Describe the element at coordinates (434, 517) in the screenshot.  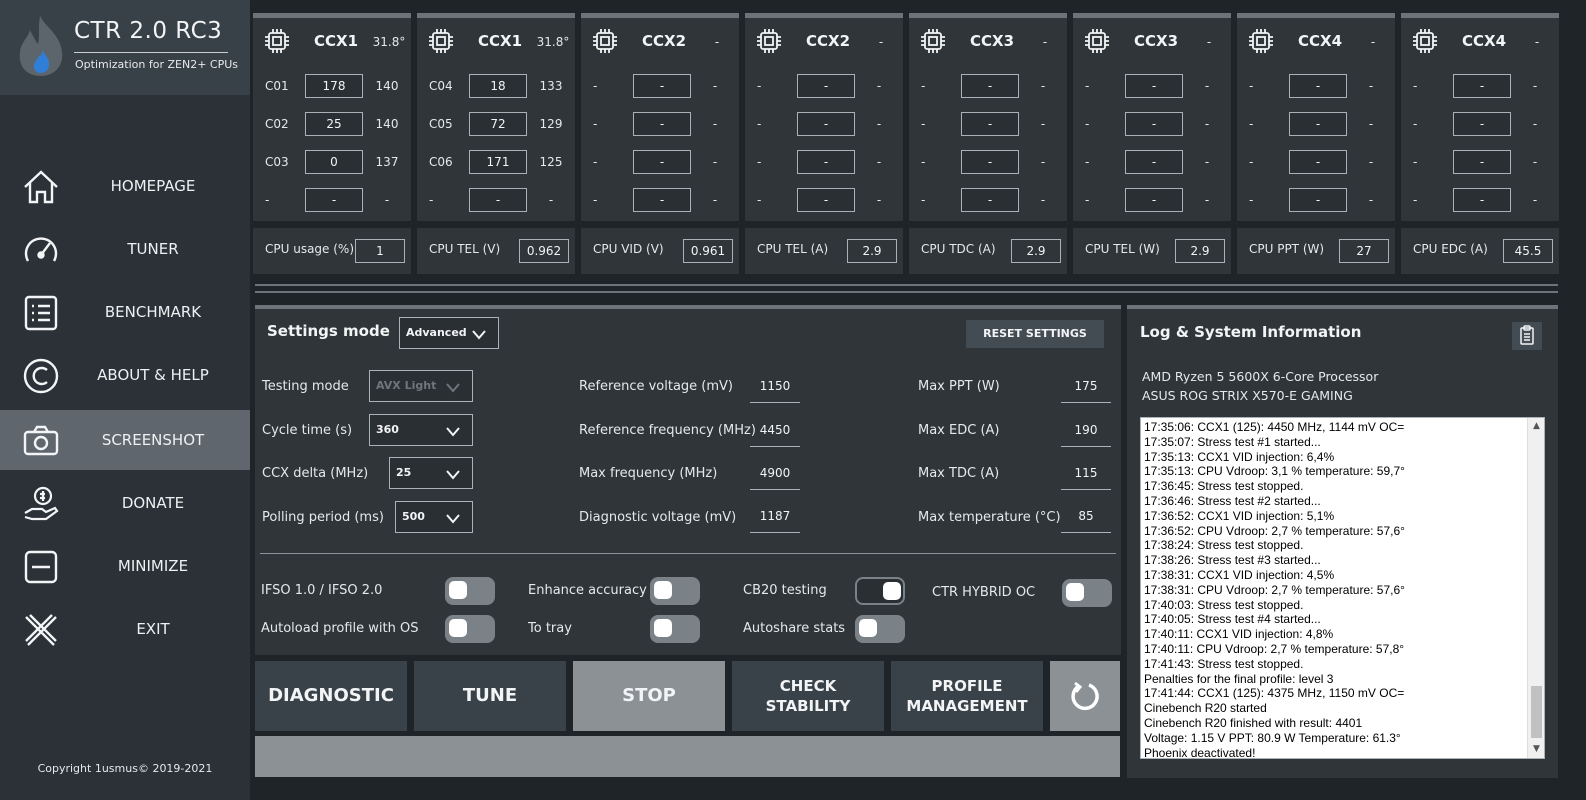
I see `polling-period-select: 500` at that location.